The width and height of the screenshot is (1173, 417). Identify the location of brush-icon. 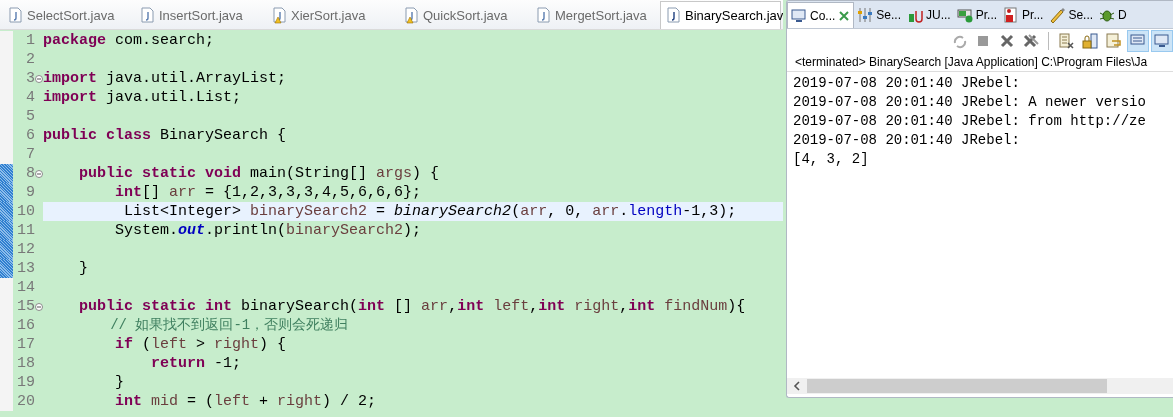
(1057, 15).